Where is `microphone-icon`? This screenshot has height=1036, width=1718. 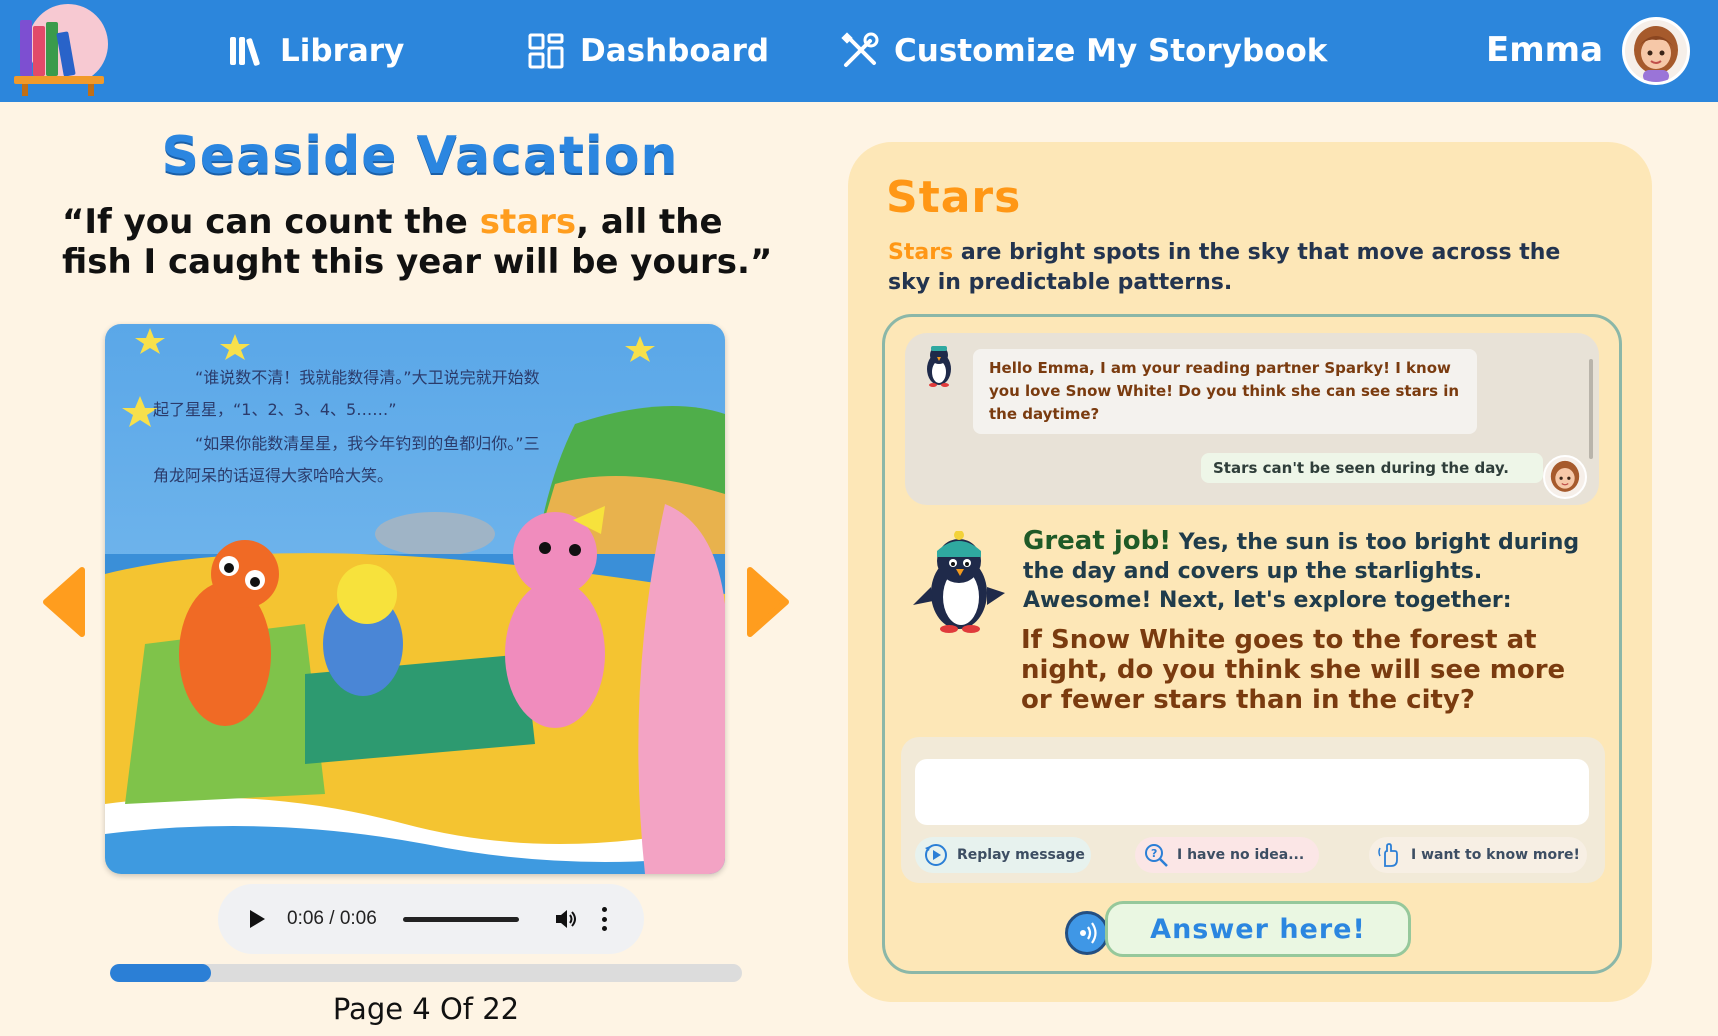 microphone-icon is located at coordinates (1087, 933).